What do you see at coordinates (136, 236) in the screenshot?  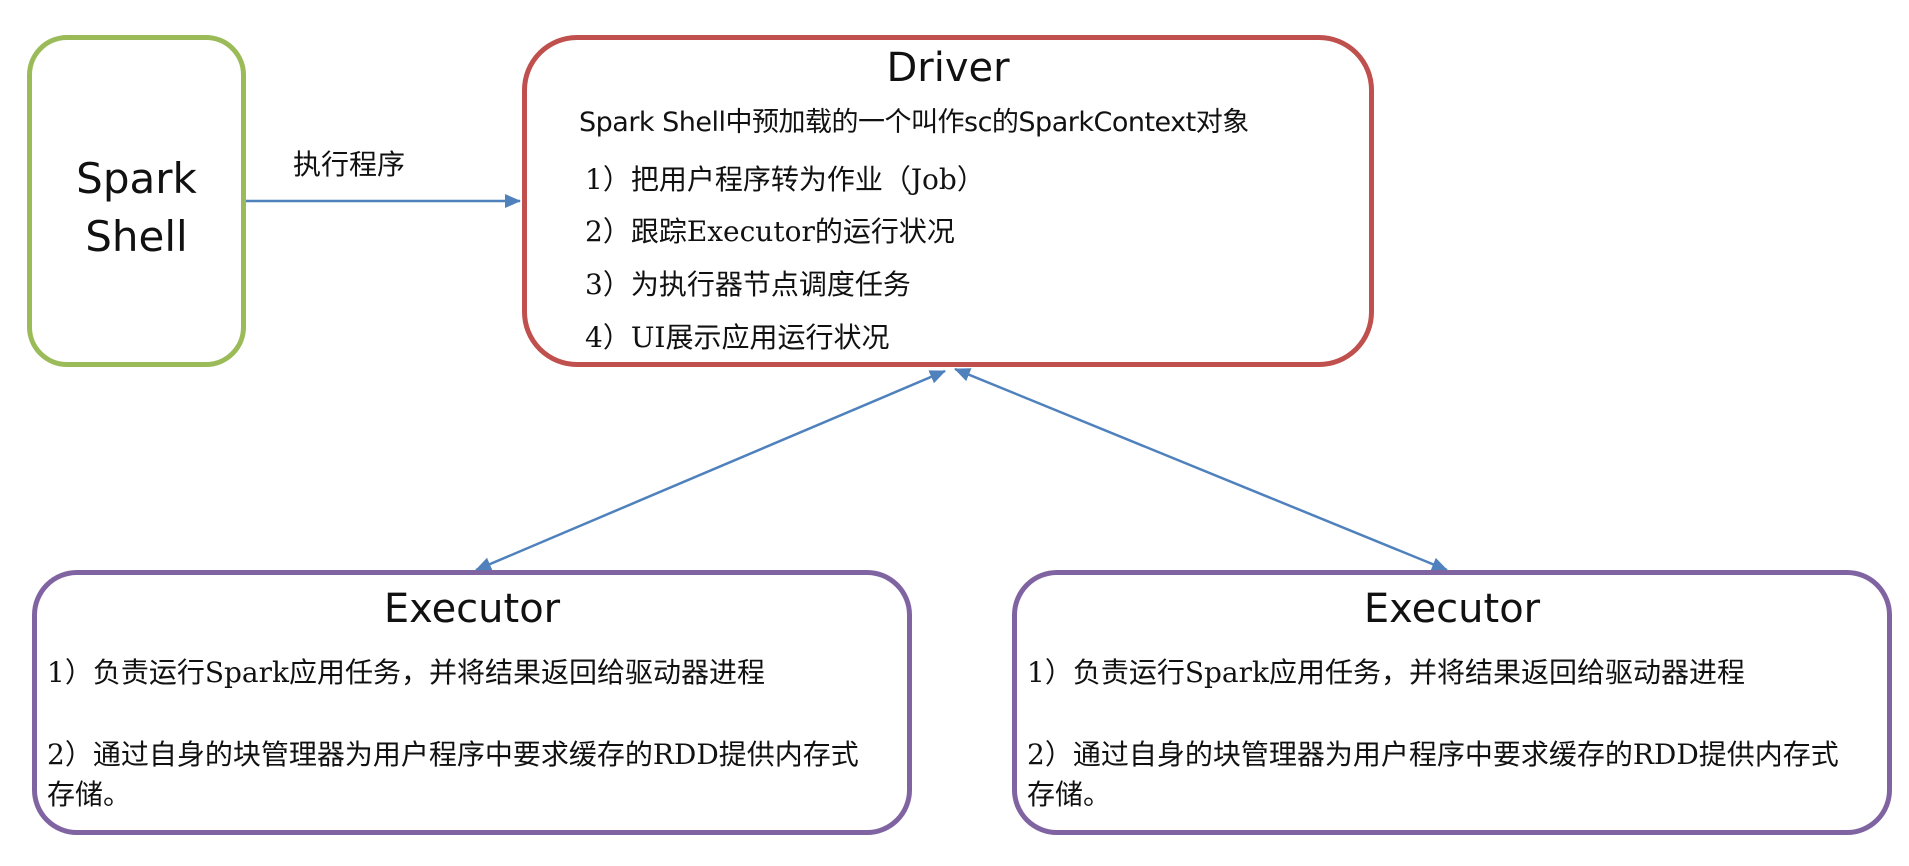 I see `spark-shell-label-line2: Shell` at bounding box center [136, 236].